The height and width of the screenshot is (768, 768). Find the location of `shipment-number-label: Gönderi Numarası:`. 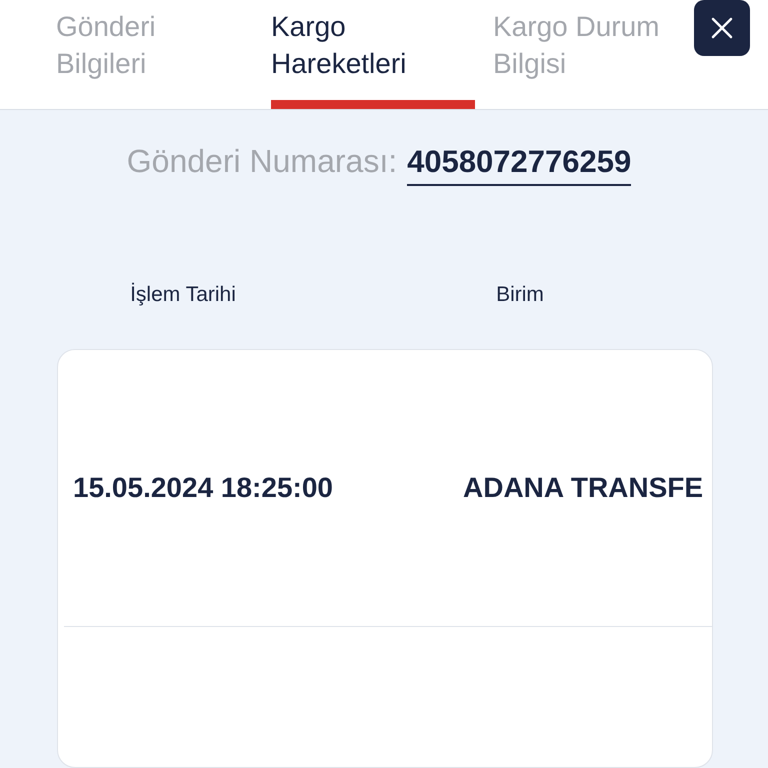

shipment-number-label: Gönderi Numarası: is located at coordinates (262, 161).